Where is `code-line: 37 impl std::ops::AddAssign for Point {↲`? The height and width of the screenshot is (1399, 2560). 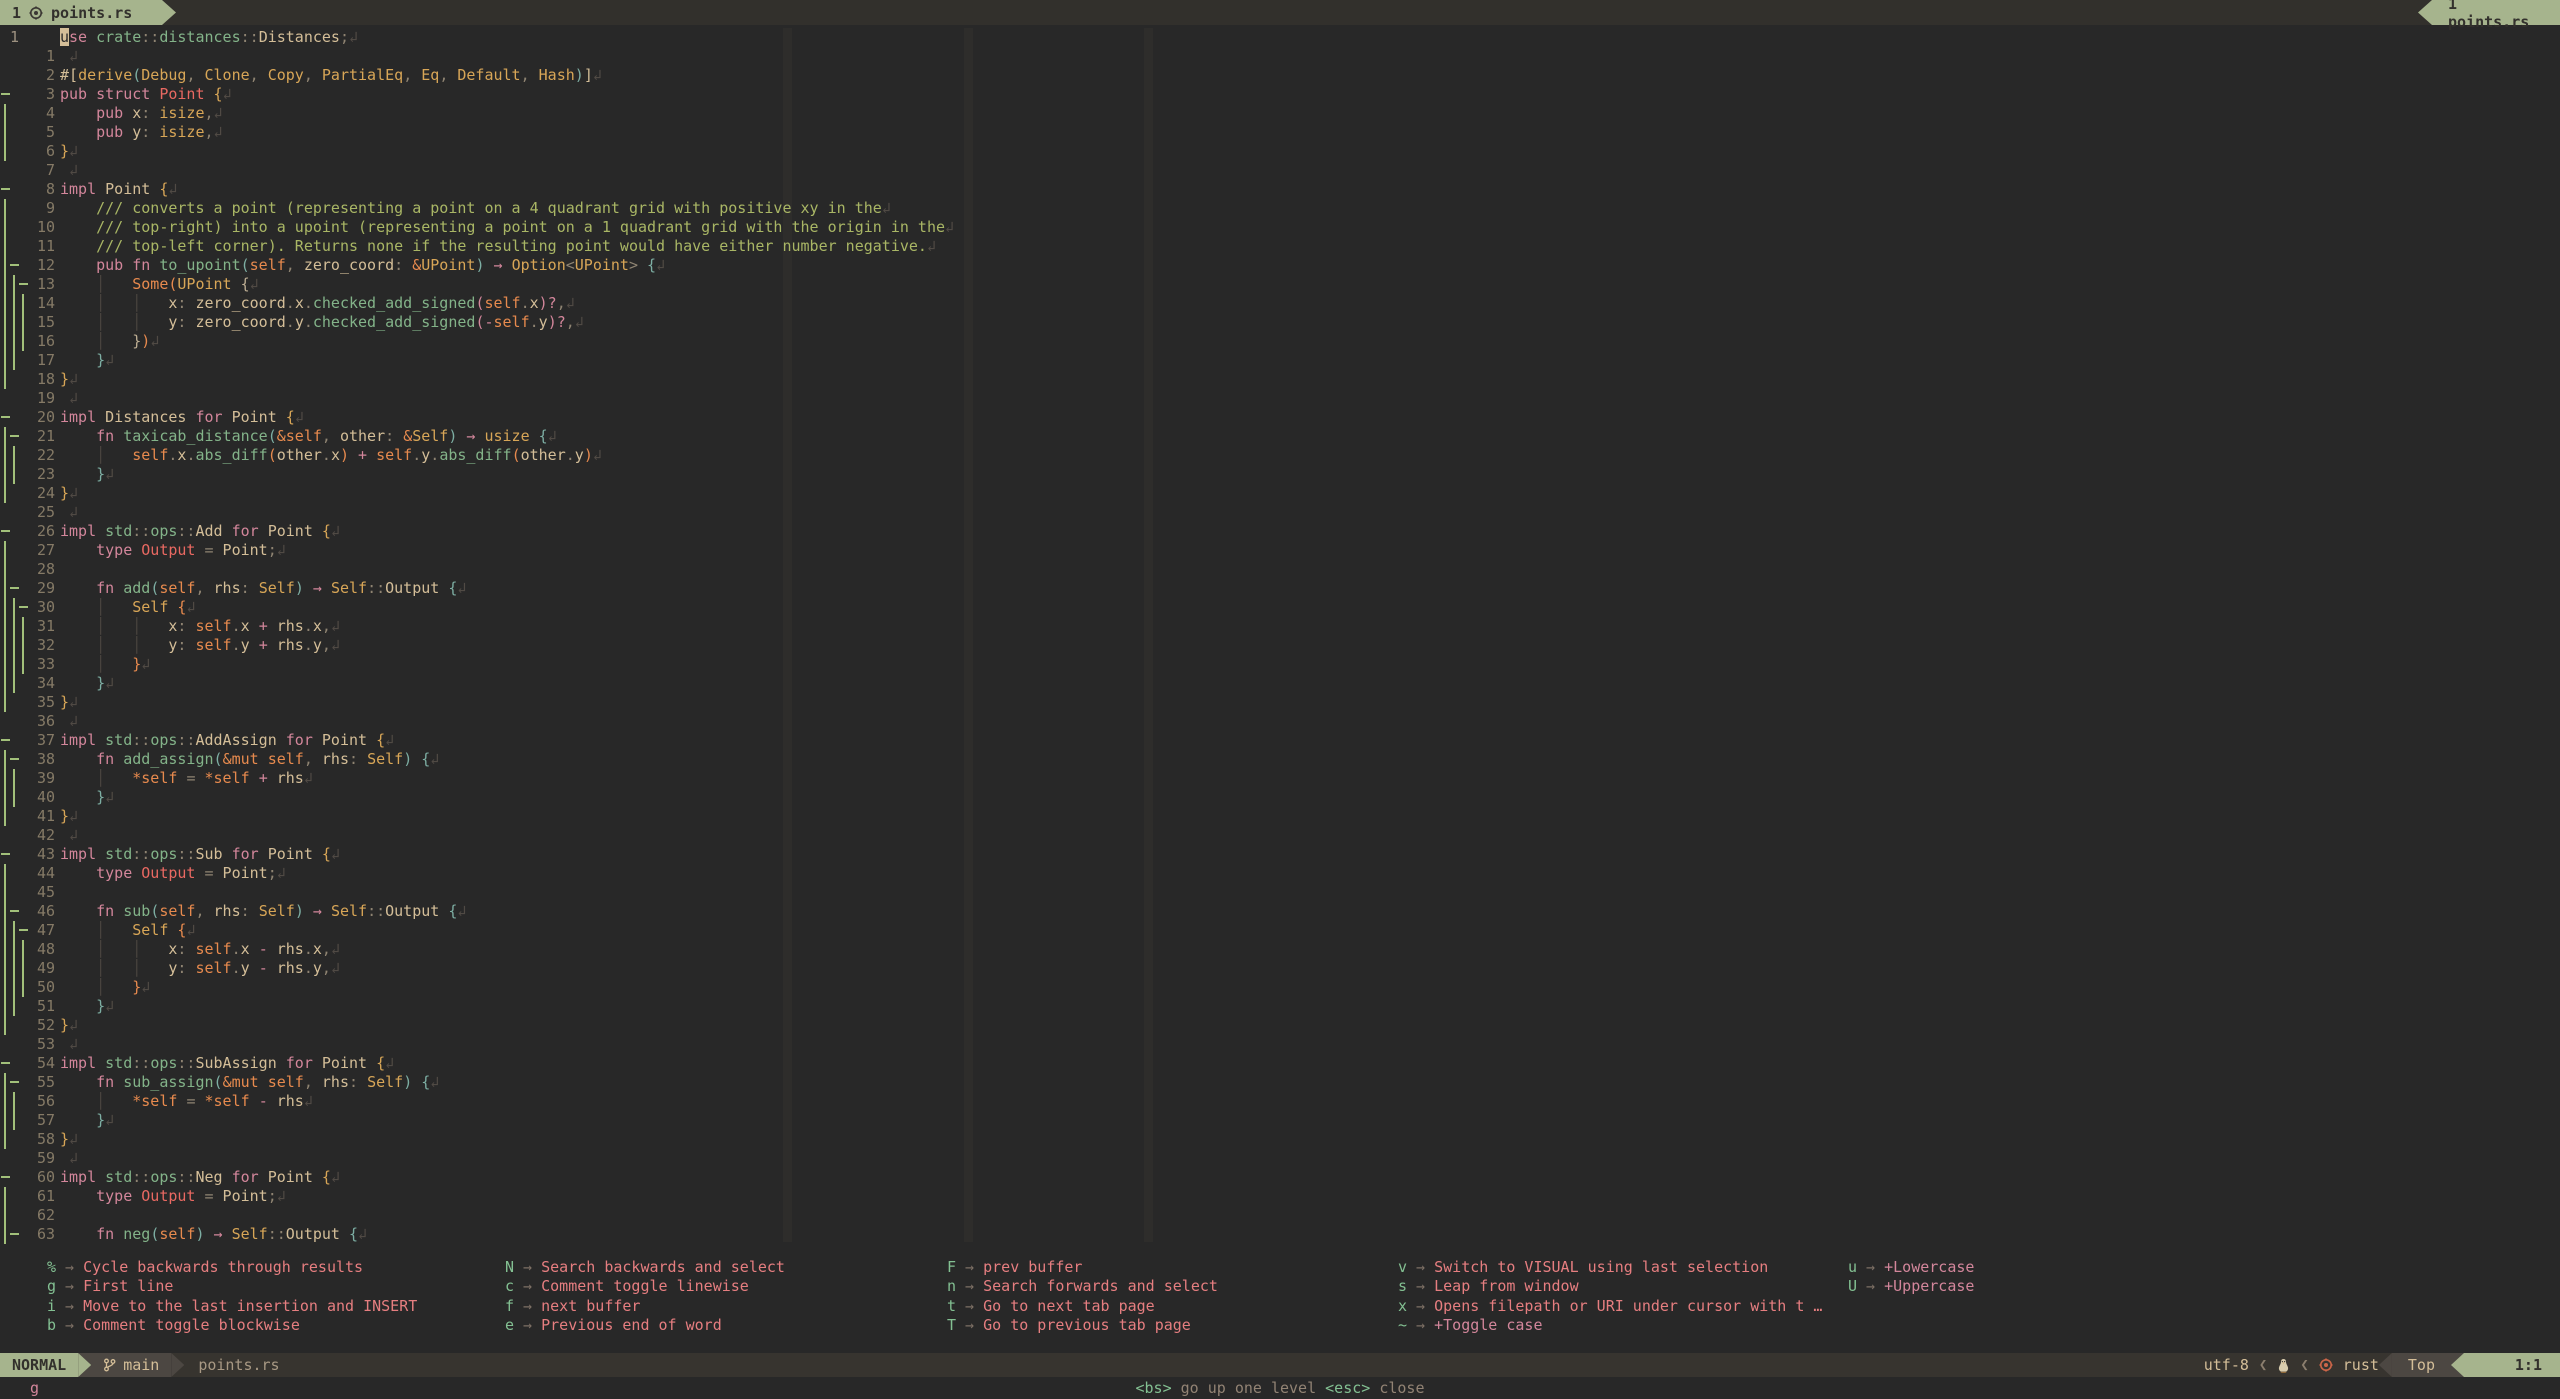
code-line: 37 impl std::ops::AddAssign for Point {↲ is located at coordinates (1280, 740).